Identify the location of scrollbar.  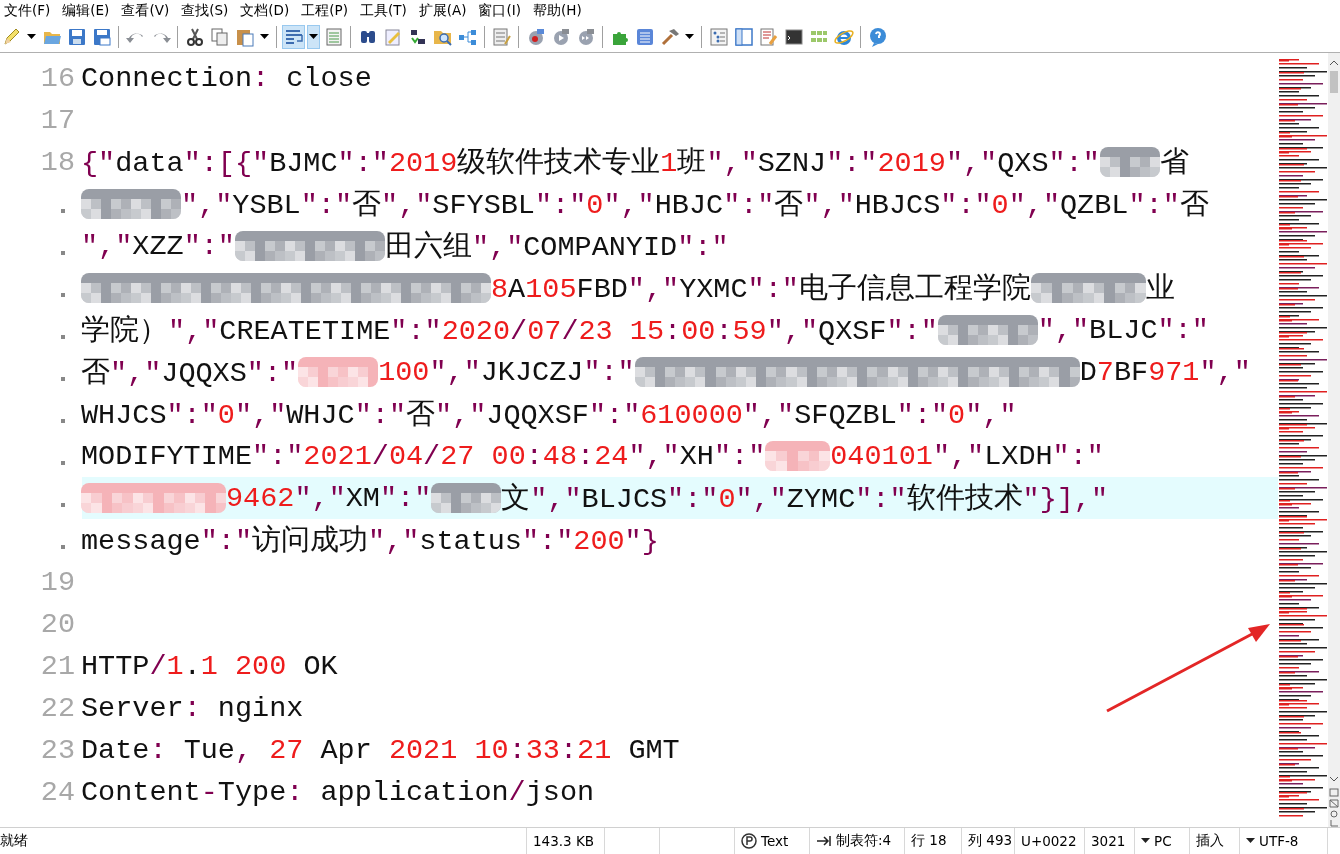
(1334, 440).